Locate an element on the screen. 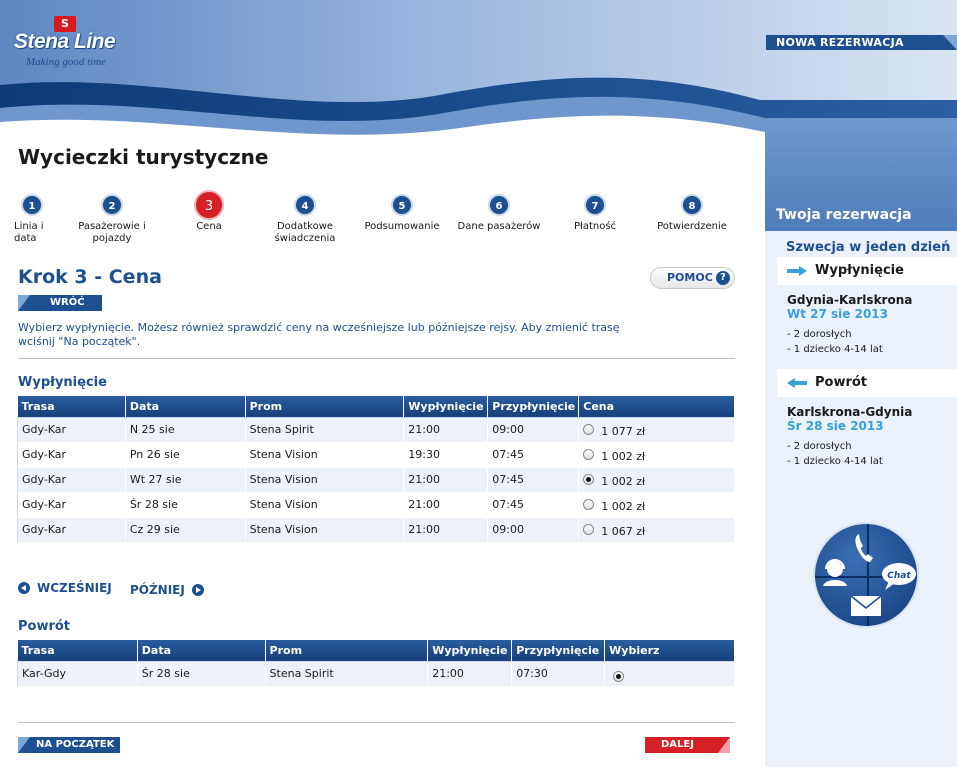  column-header: Cena is located at coordinates (656, 406).